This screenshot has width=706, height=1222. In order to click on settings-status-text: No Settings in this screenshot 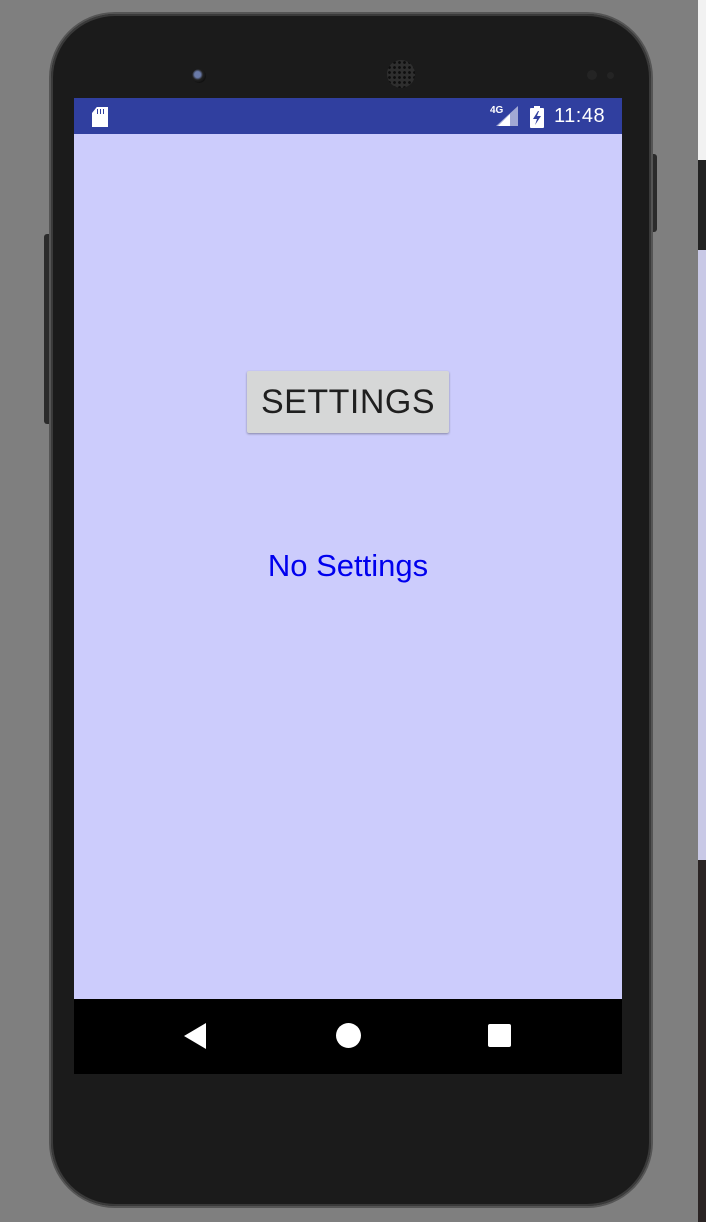, I will do `click(348, 565)`.